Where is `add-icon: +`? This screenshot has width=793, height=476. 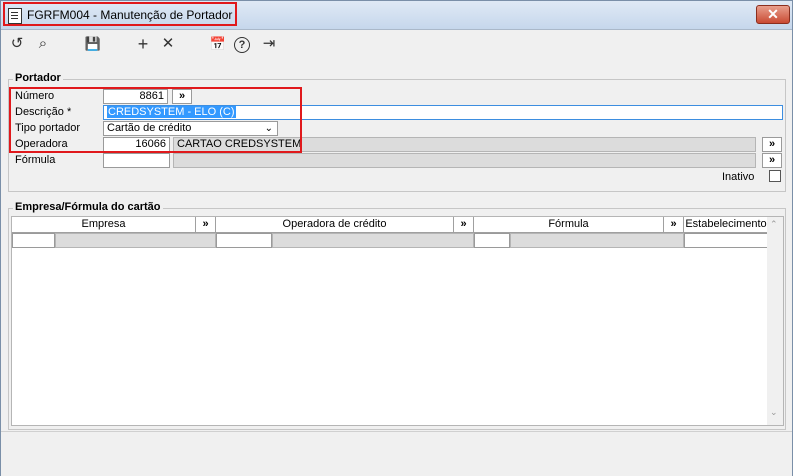
add-icon: + is located at coordinates (143, 44).